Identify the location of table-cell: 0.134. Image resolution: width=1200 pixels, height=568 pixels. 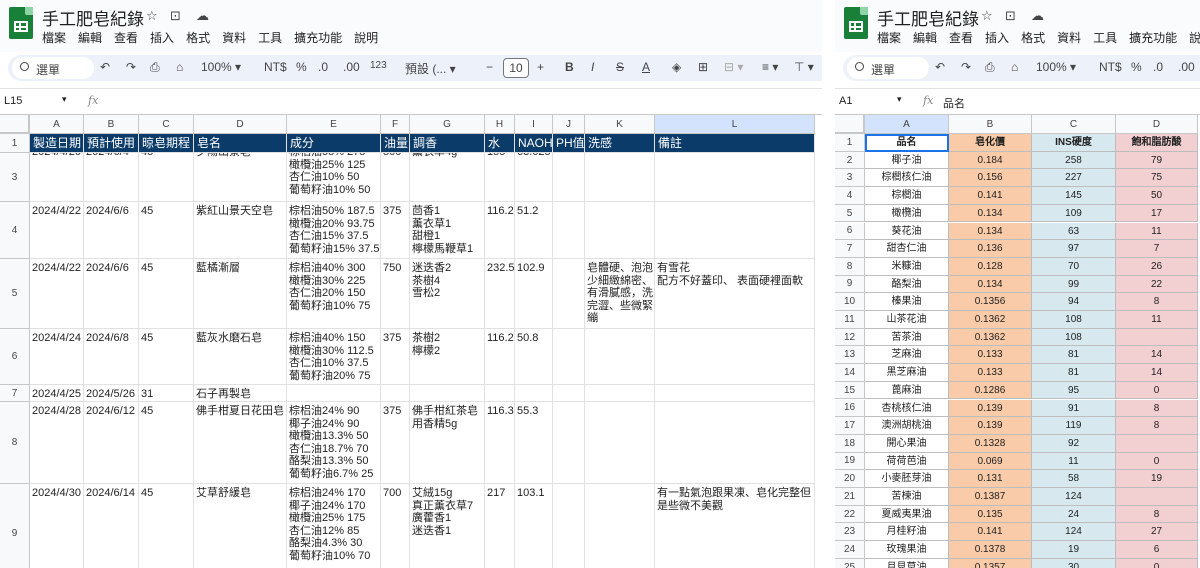
(990, 284).